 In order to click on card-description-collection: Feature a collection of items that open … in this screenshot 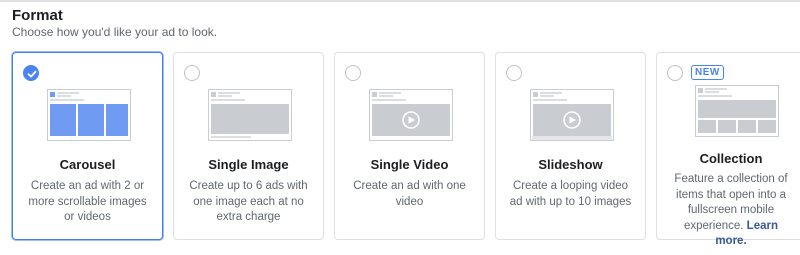, I will do `click(728, 211)`.